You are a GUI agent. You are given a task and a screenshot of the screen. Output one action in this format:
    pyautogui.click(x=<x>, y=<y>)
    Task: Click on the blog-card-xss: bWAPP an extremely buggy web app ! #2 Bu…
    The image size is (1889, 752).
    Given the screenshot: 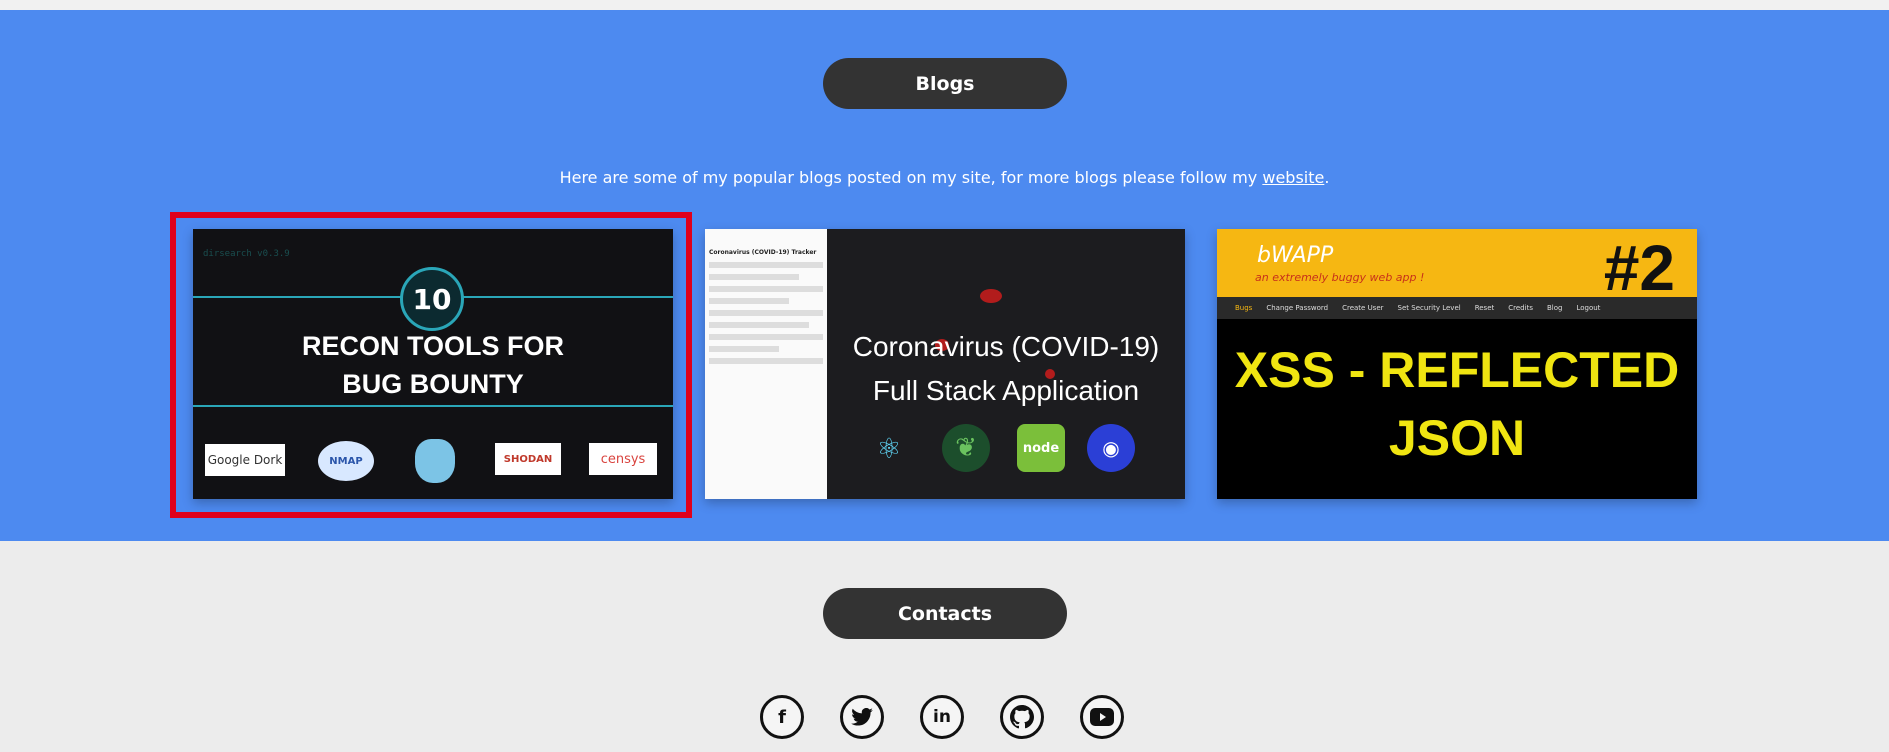 What is the action you would take?
    pyautogui.click(x=1457, y=364)
    